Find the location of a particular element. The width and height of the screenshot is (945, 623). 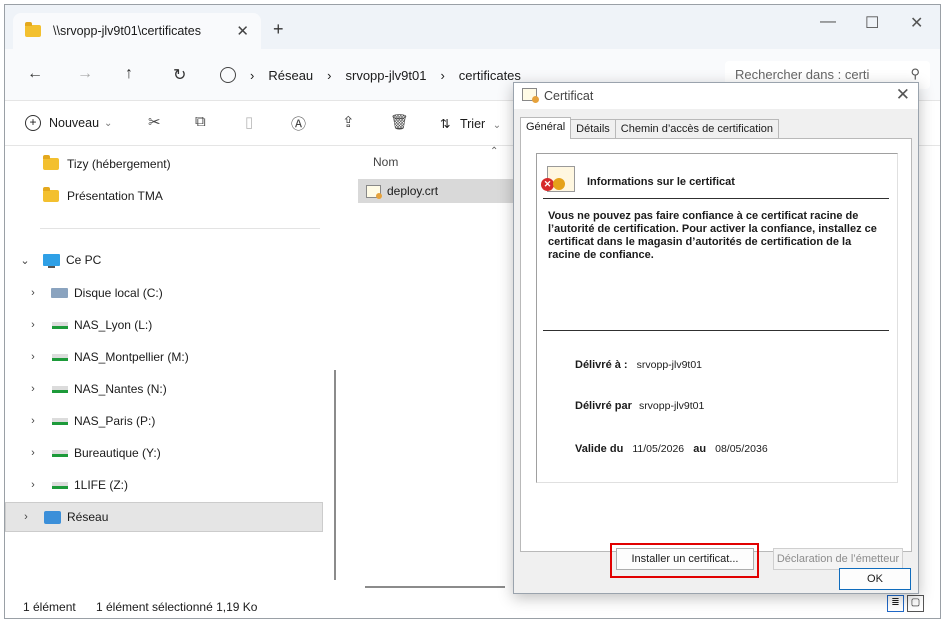

ok-button: OK is located at coordinates (875, 579).